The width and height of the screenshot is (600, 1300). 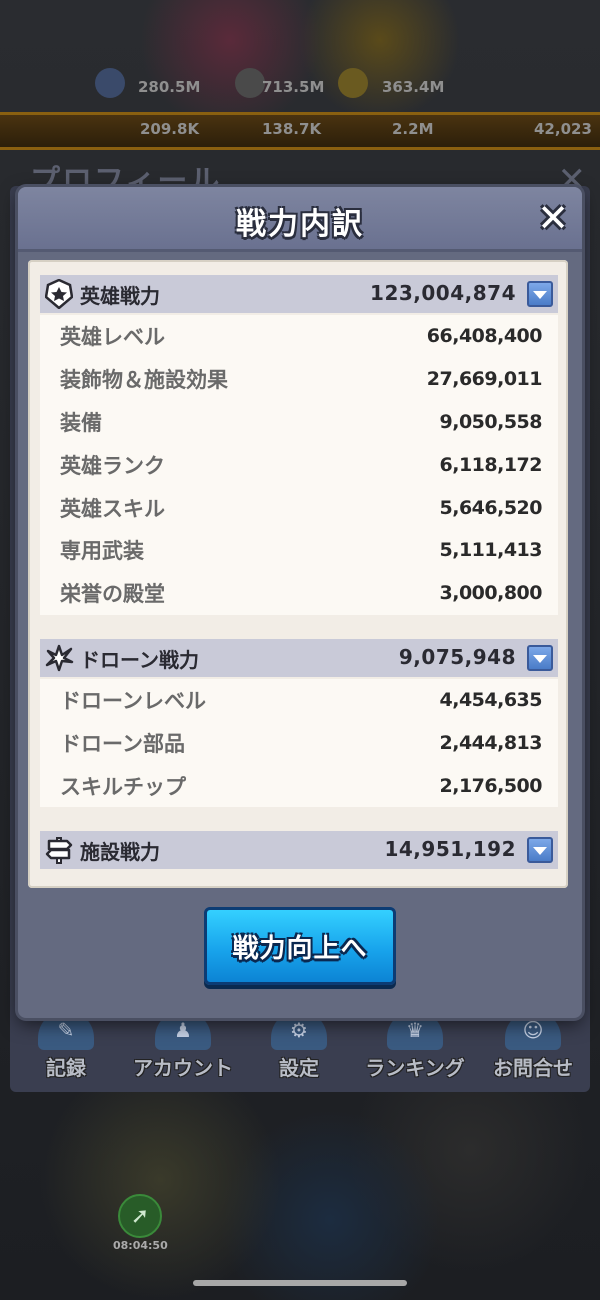 What do you see at coordinates (415, 1045) in the screenshot?
I see `nav-item-ranking: ♛ ランキング` at bounding box center [415, 1045].